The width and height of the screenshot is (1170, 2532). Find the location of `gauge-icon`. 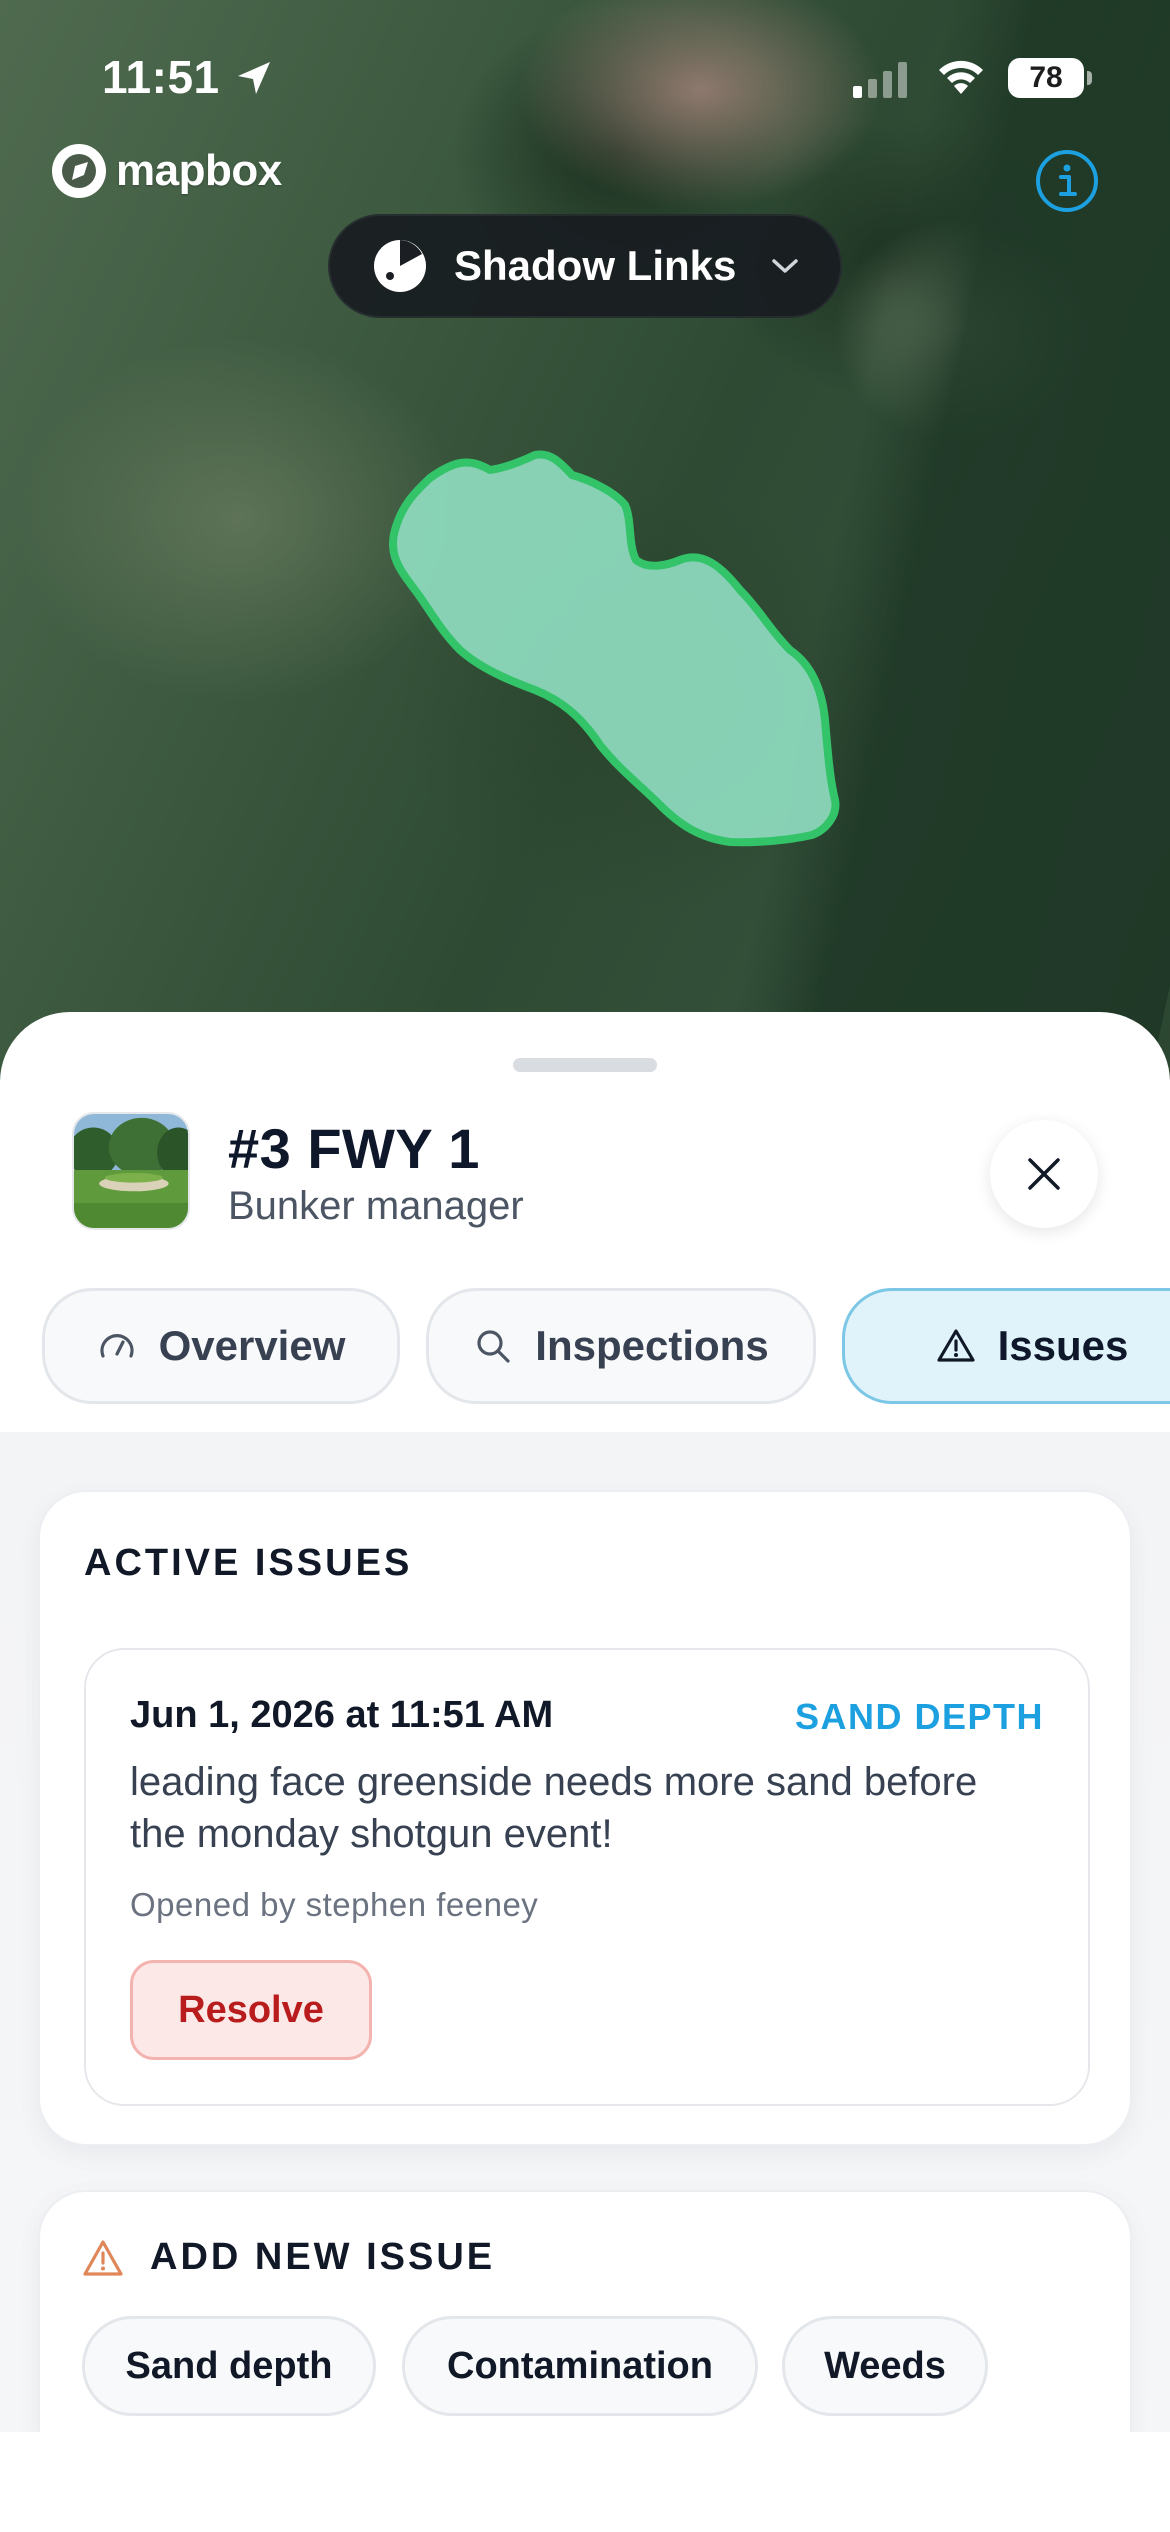

gauge-icon is located at coordinates (117, 1346).